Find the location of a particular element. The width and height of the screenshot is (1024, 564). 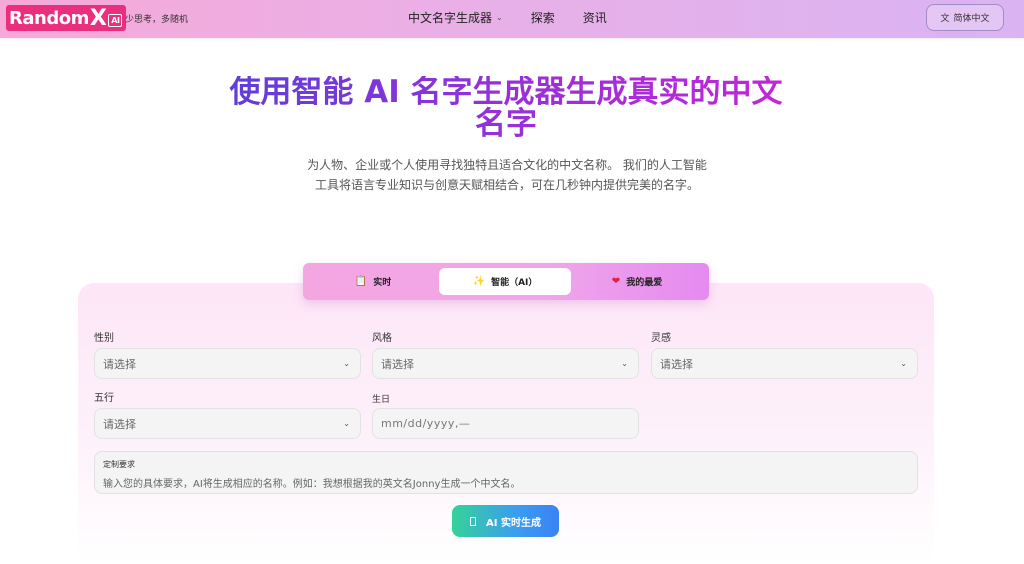

tagline: 少思考，多随机 is located at coordinates (157, 20).